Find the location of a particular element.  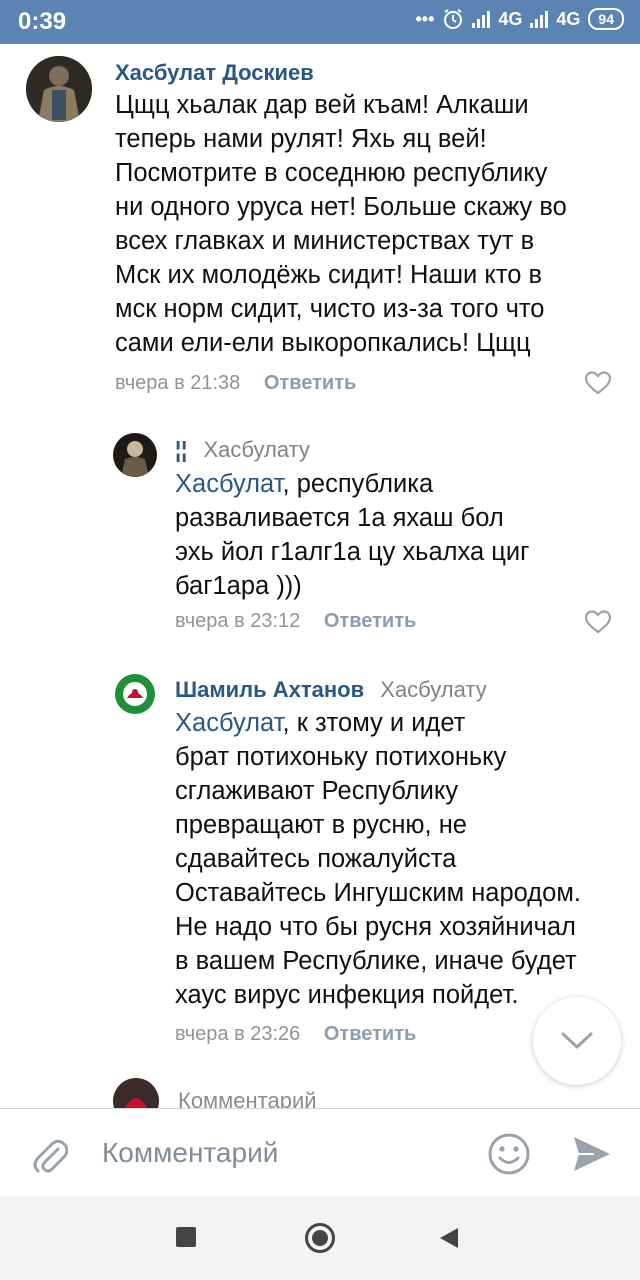

comment-time: вчера в 21:38 is located at coordinates (178, 383).